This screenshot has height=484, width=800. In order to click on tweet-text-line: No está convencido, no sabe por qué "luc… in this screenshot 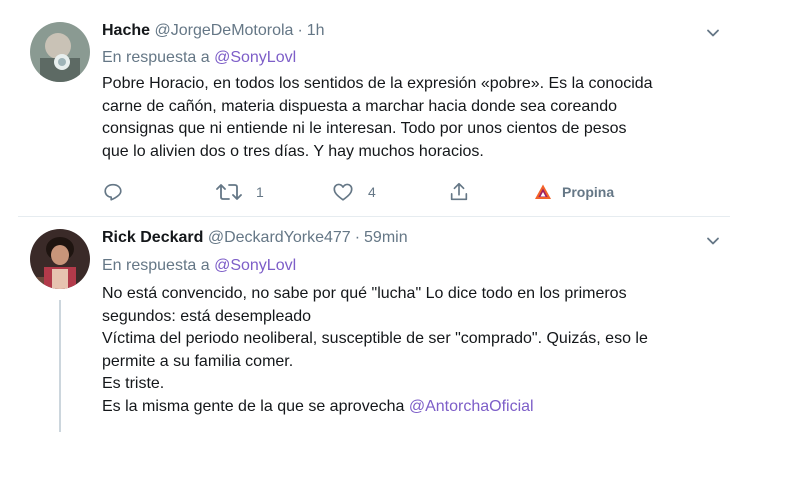, I will do `click(364, 293)`.